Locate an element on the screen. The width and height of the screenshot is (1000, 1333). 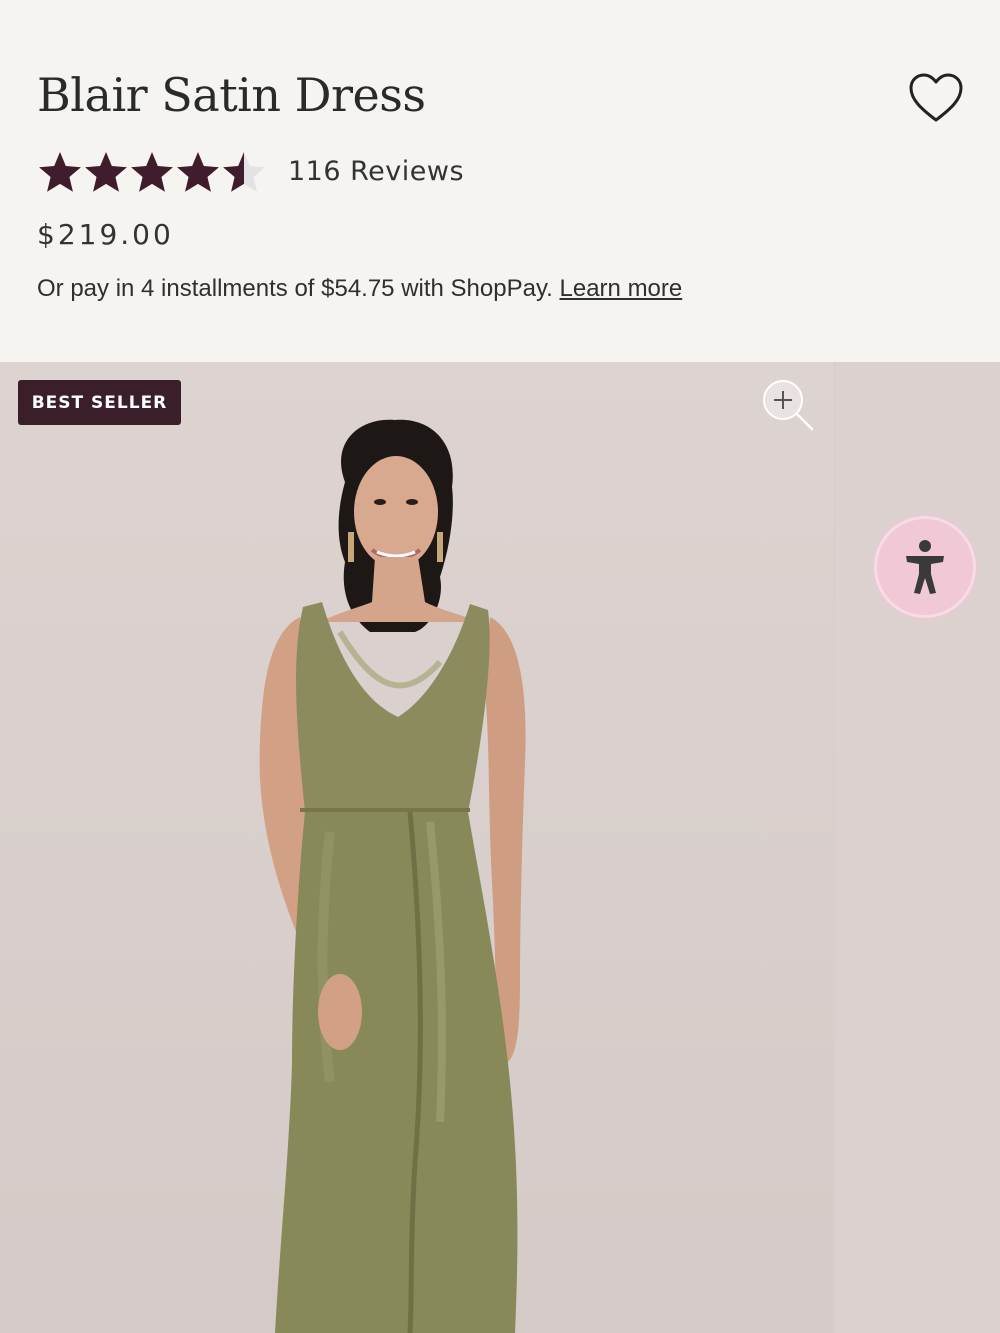
accessibility-button is located at coordinates (925, 567).